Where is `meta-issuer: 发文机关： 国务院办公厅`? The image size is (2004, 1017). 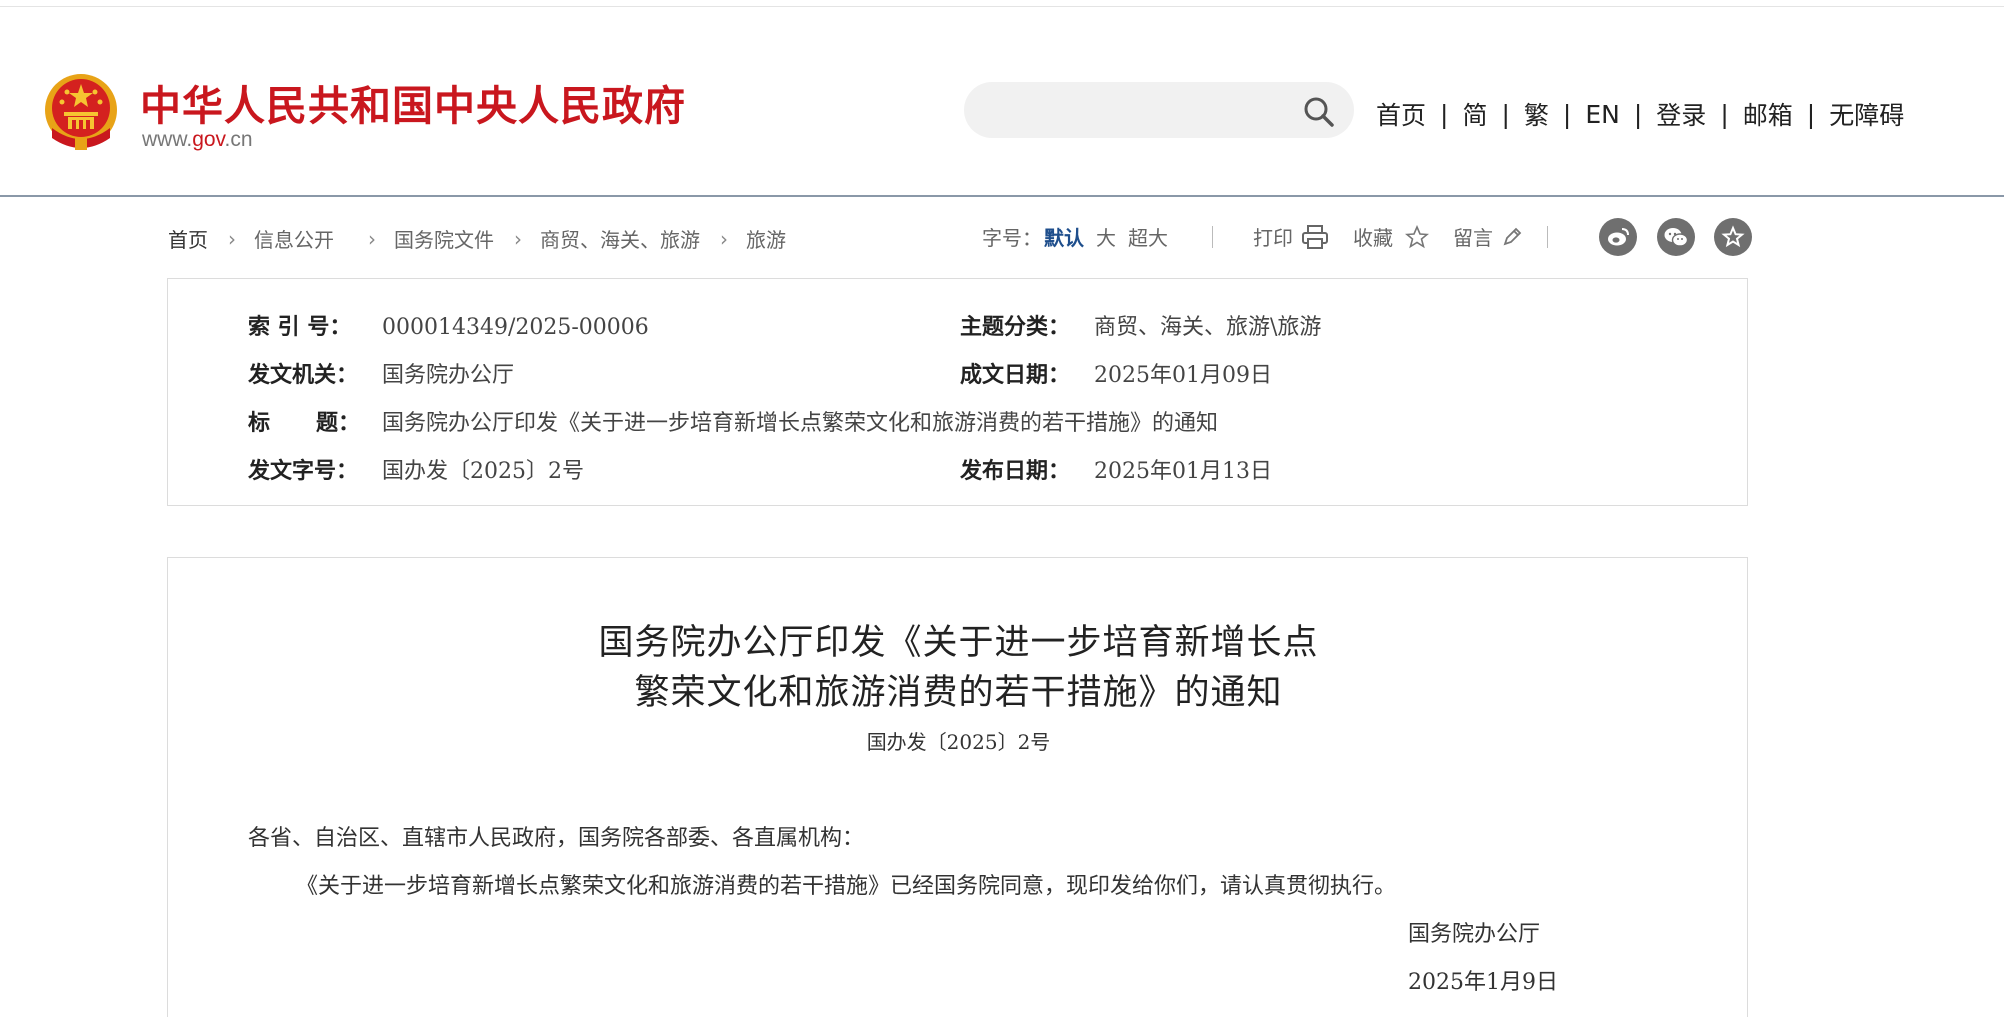 meta-issuer: 发文机关： 国务院办公厅 is located at coordinates (381, 373).